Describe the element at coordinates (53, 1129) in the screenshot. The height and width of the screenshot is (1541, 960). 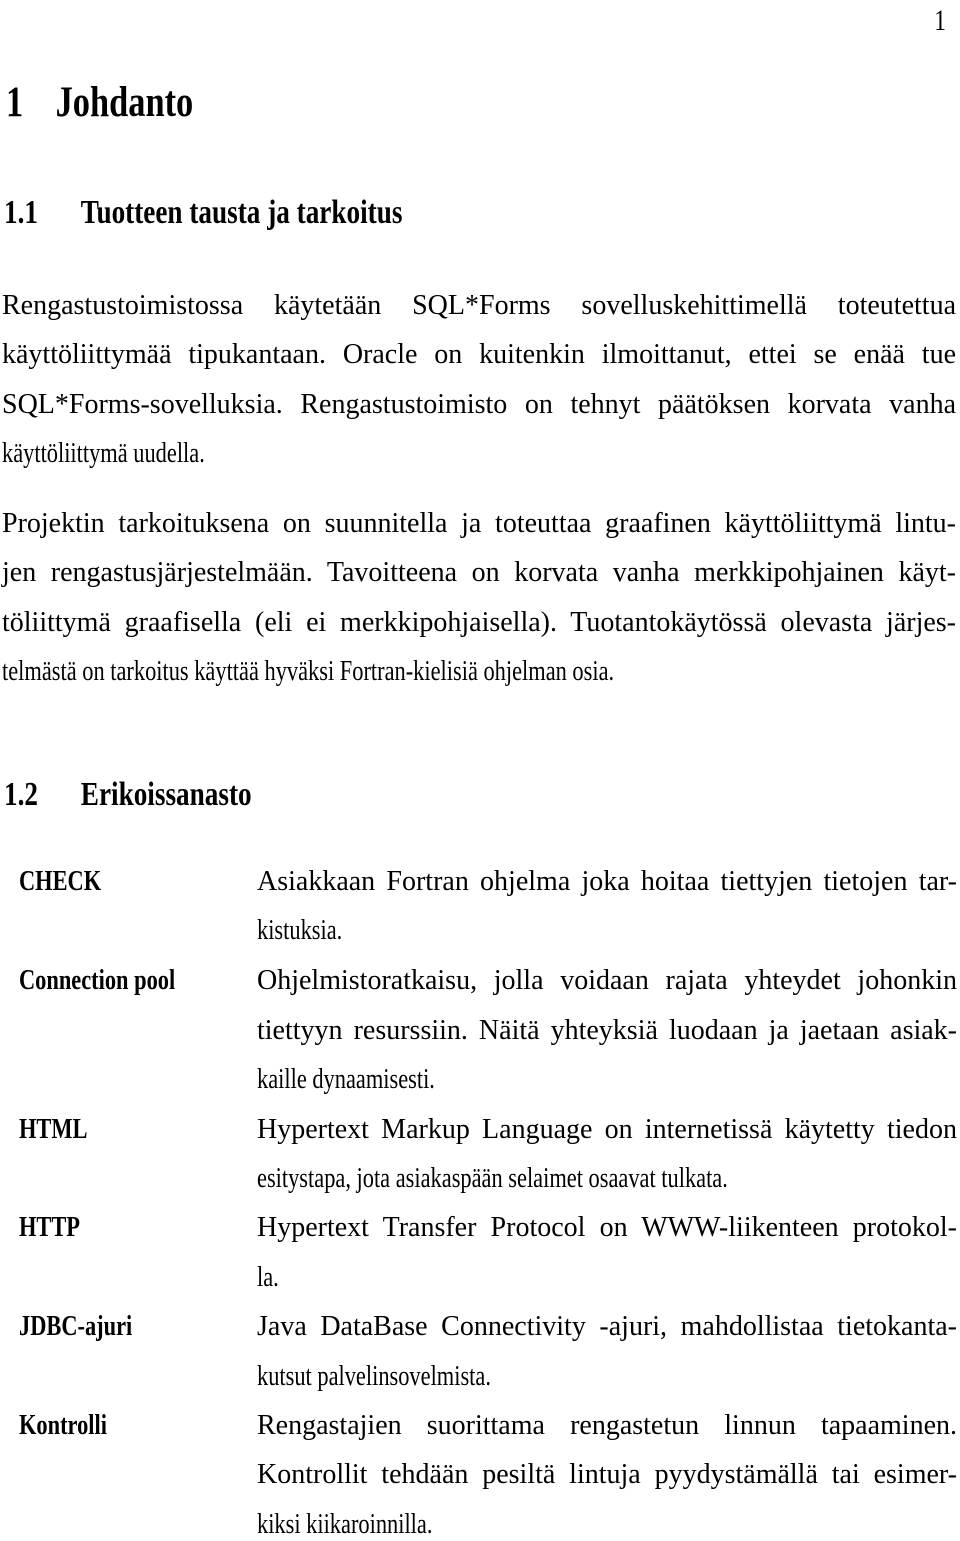
I see `glossary-term: HTML` at that location.